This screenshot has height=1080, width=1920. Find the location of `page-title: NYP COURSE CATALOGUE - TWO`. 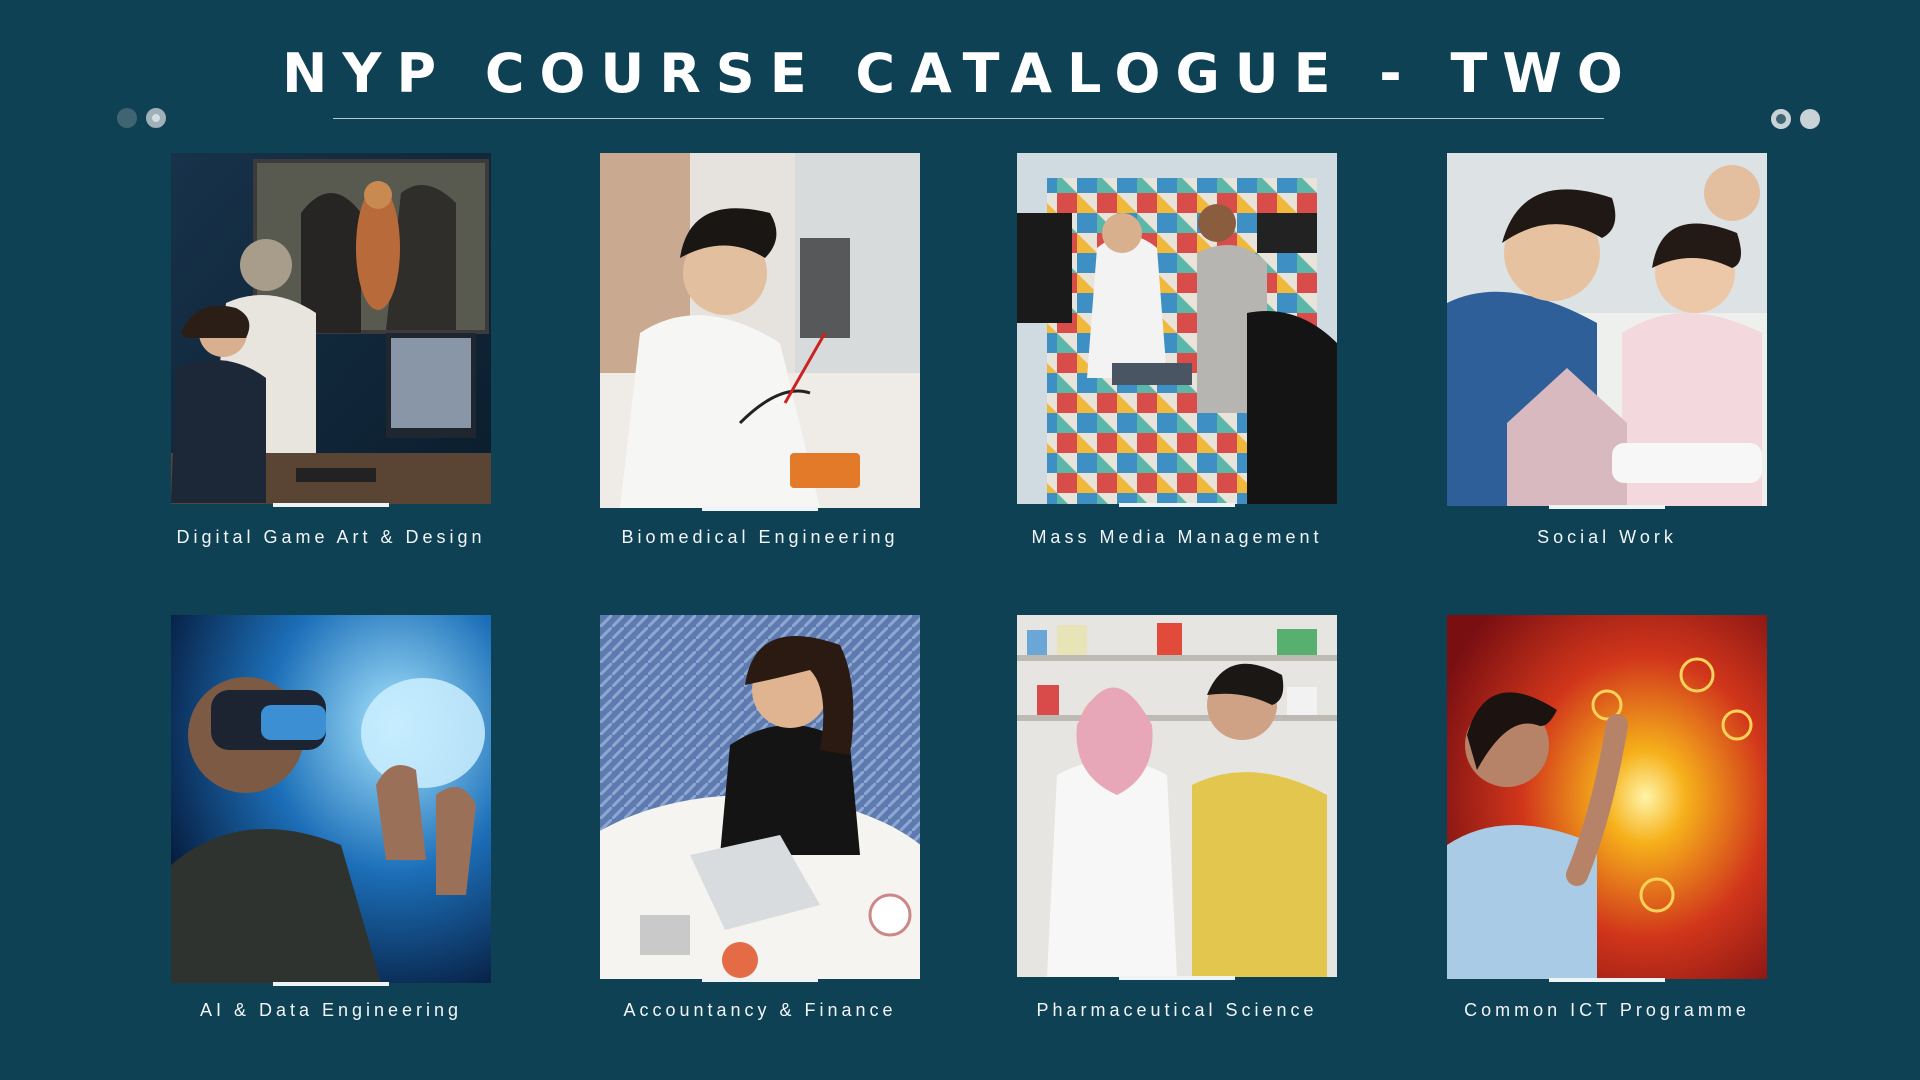

page-title: NYP COURSE CATALOGUE - TWO is located at coordinates (960, 73).